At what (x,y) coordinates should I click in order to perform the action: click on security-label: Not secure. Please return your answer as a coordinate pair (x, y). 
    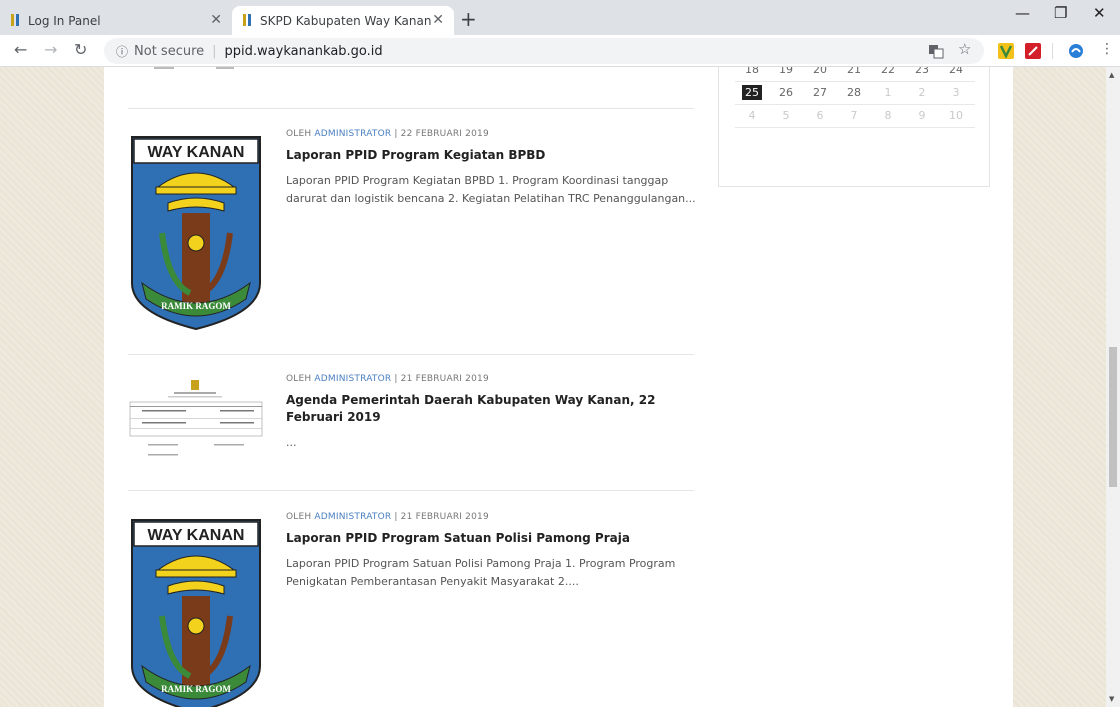
    Looking at the image, I should click on (169, 51).